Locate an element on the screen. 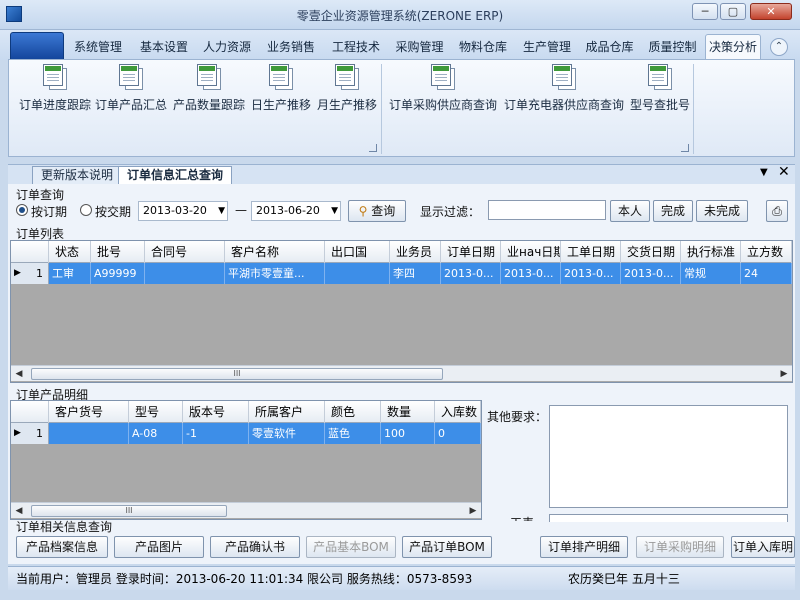 The image size is (800, 600). column-header: 业务员 is located at coordinates (415, 252).